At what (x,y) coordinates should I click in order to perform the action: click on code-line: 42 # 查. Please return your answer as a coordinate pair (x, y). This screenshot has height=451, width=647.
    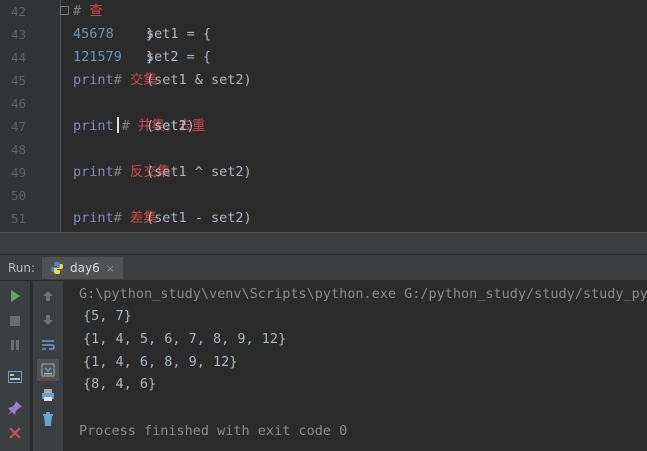
    Looking at the image, I should click on (323, 11).